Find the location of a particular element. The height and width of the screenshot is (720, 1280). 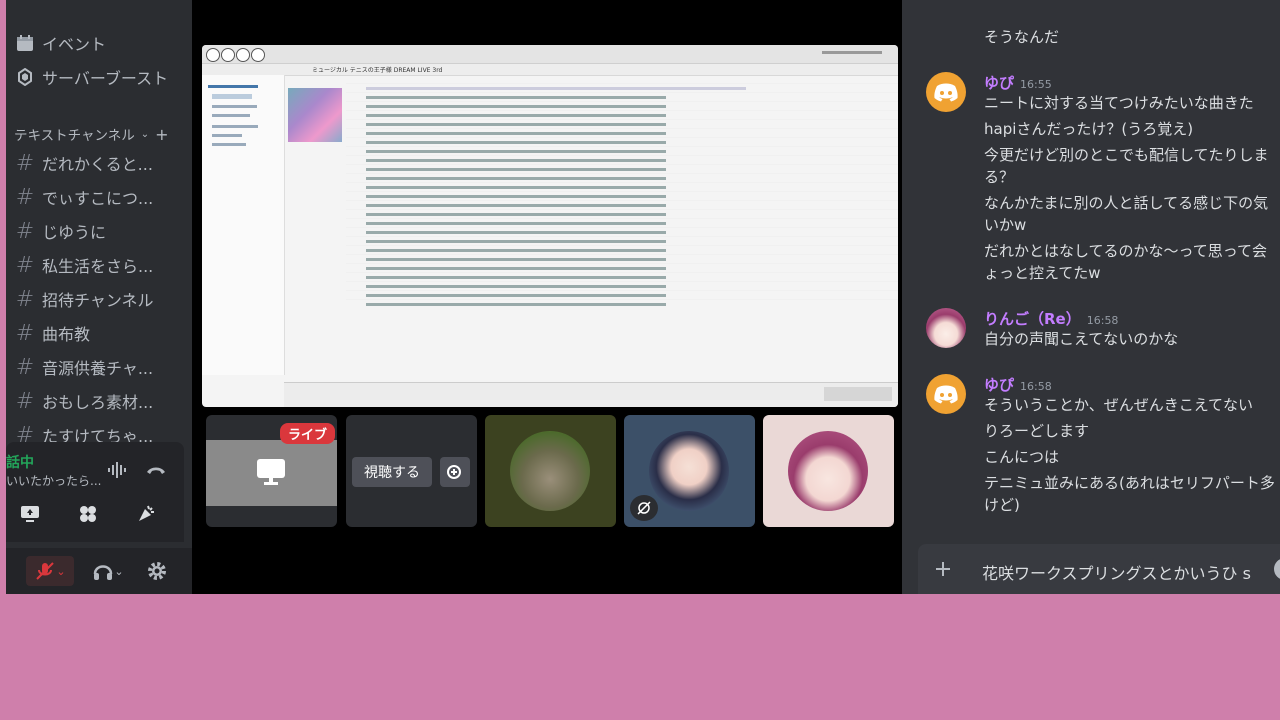

settings-button is located at coordinates (157, 571).